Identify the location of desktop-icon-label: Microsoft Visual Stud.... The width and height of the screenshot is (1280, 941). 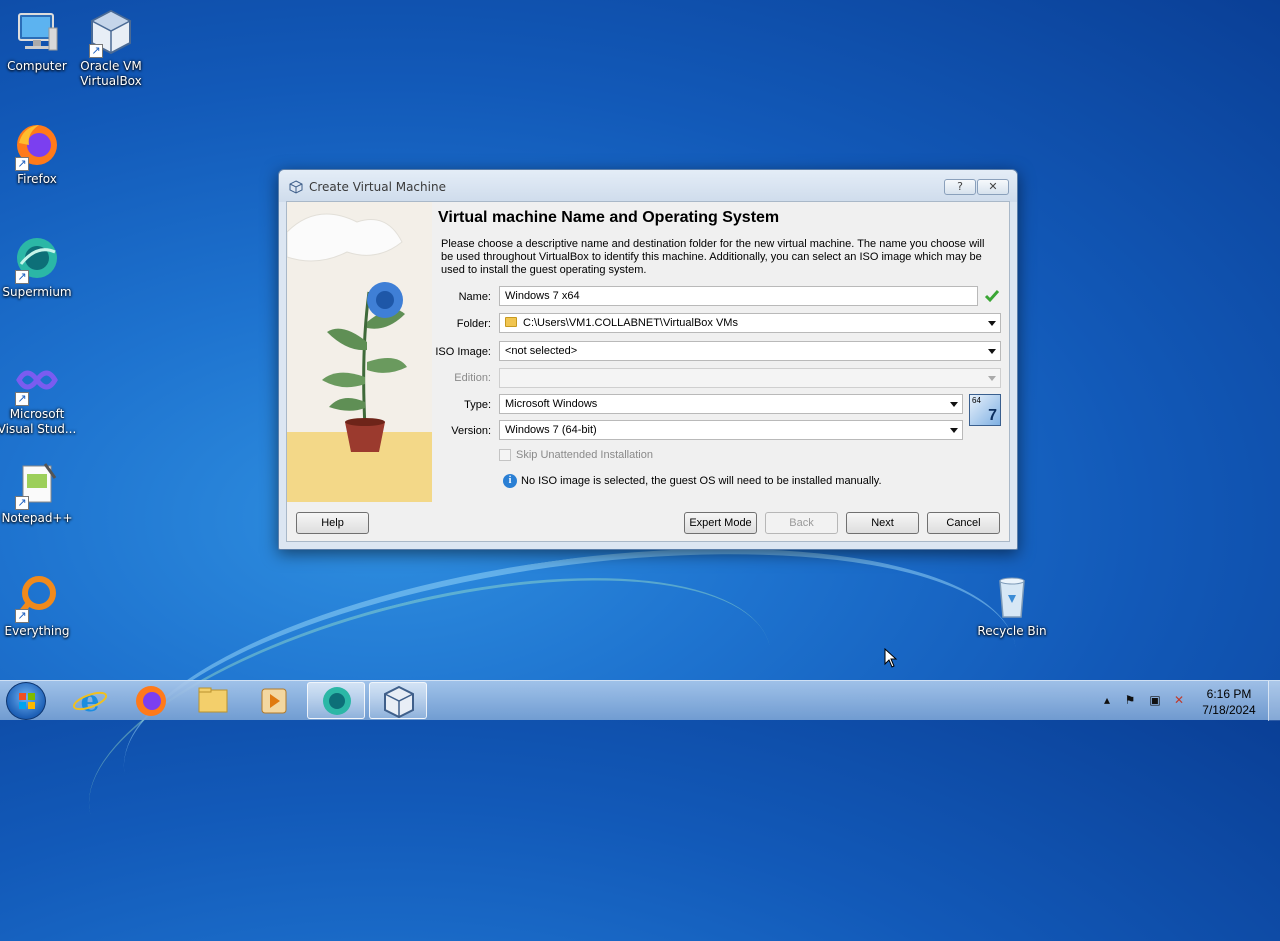
(38, 421).